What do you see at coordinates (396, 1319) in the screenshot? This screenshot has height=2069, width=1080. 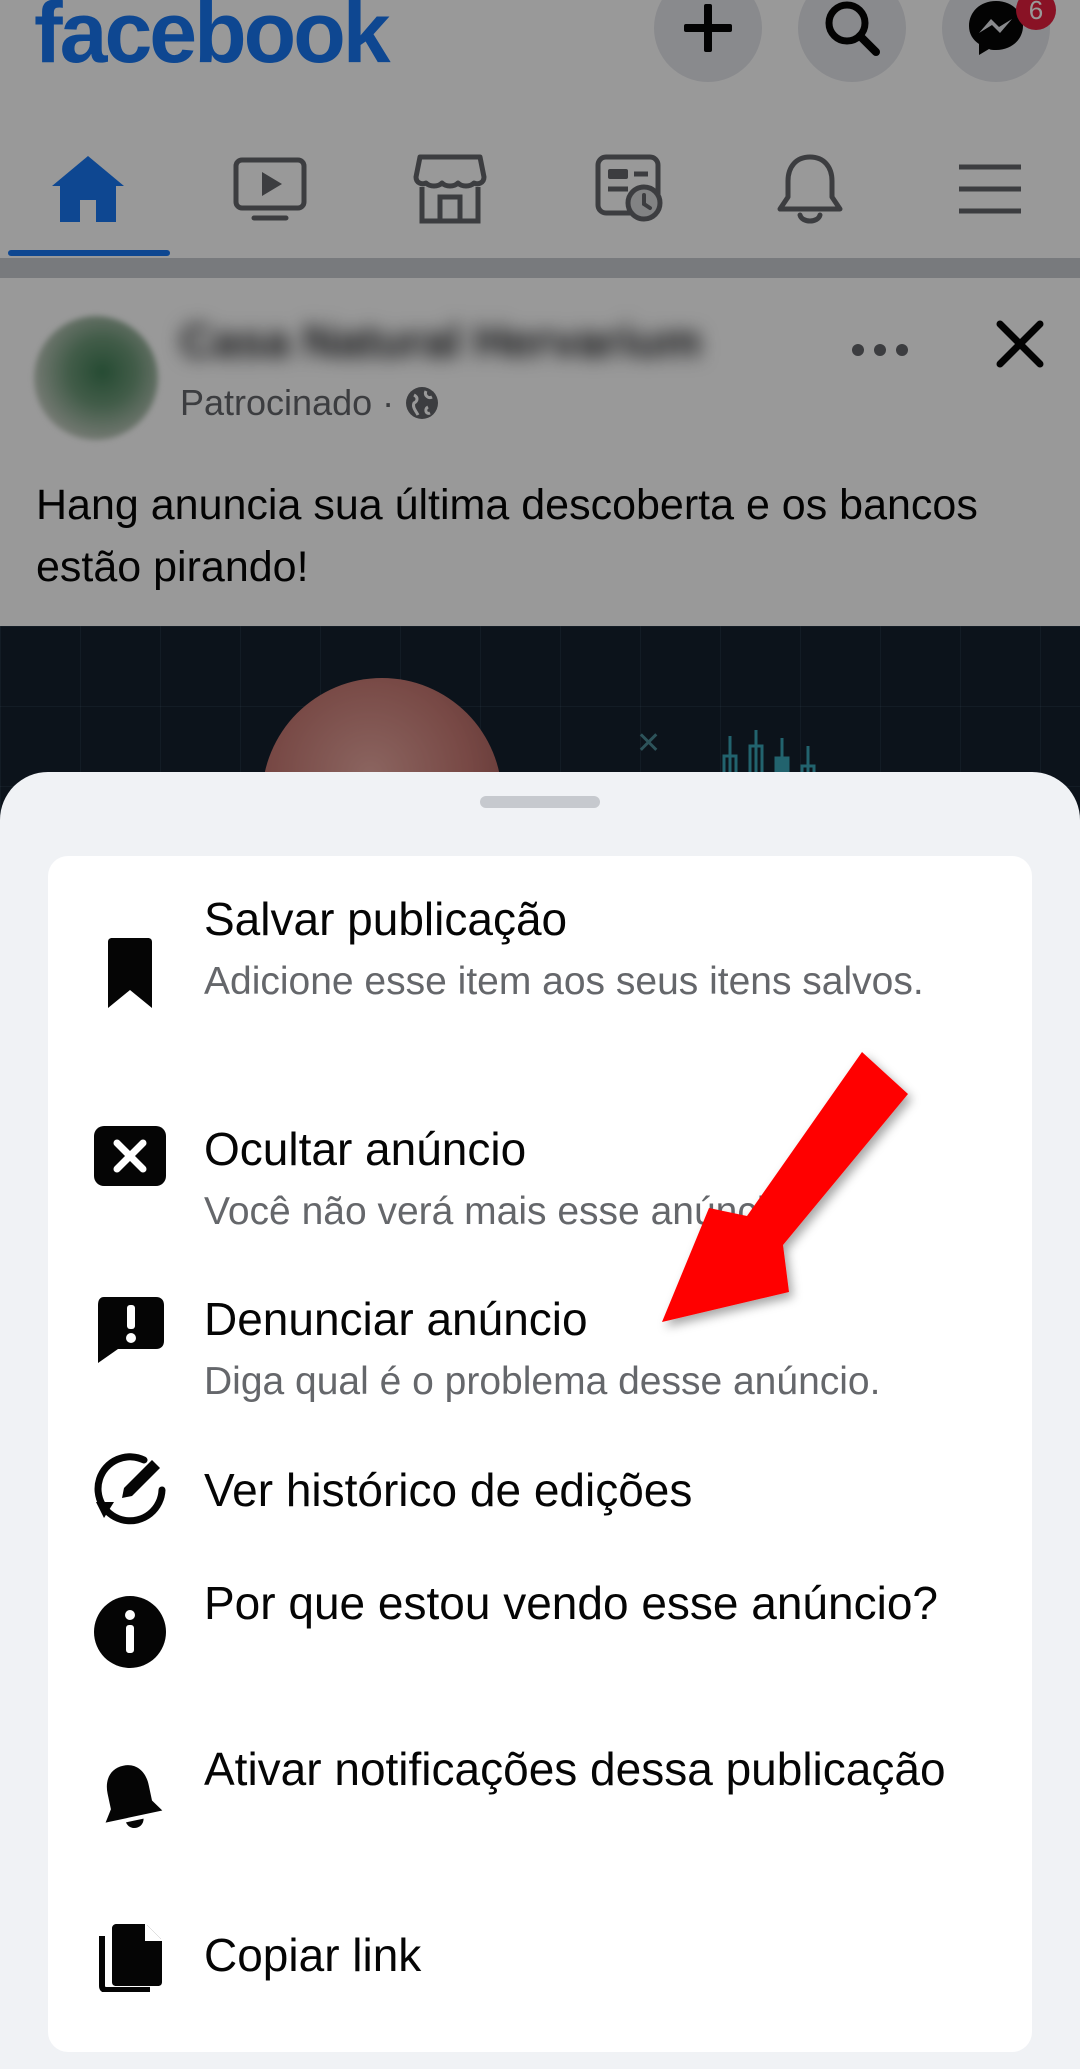 I see `menu-item-title: Denunciar anúncio` at bounding box center [396, 1319].